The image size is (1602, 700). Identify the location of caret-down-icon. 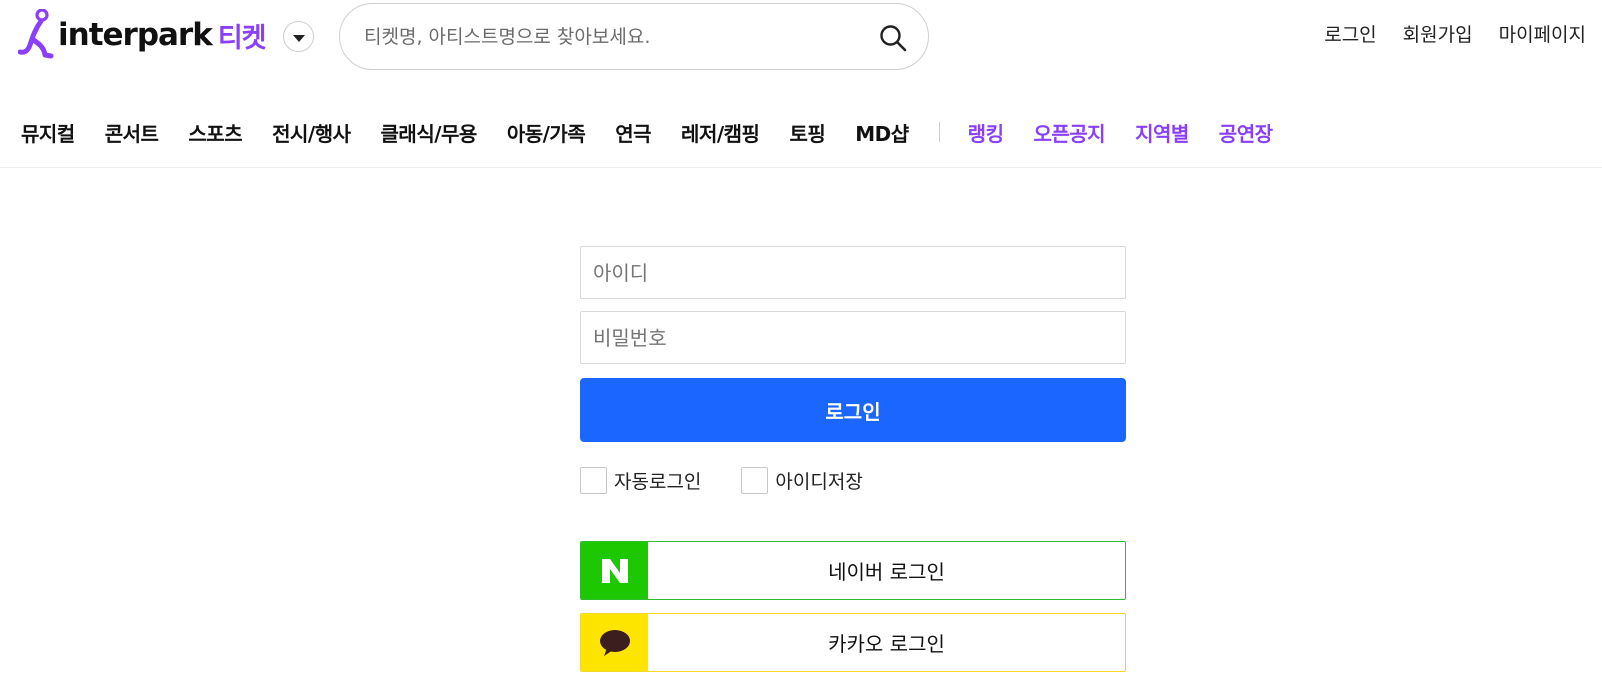
(298, 38).